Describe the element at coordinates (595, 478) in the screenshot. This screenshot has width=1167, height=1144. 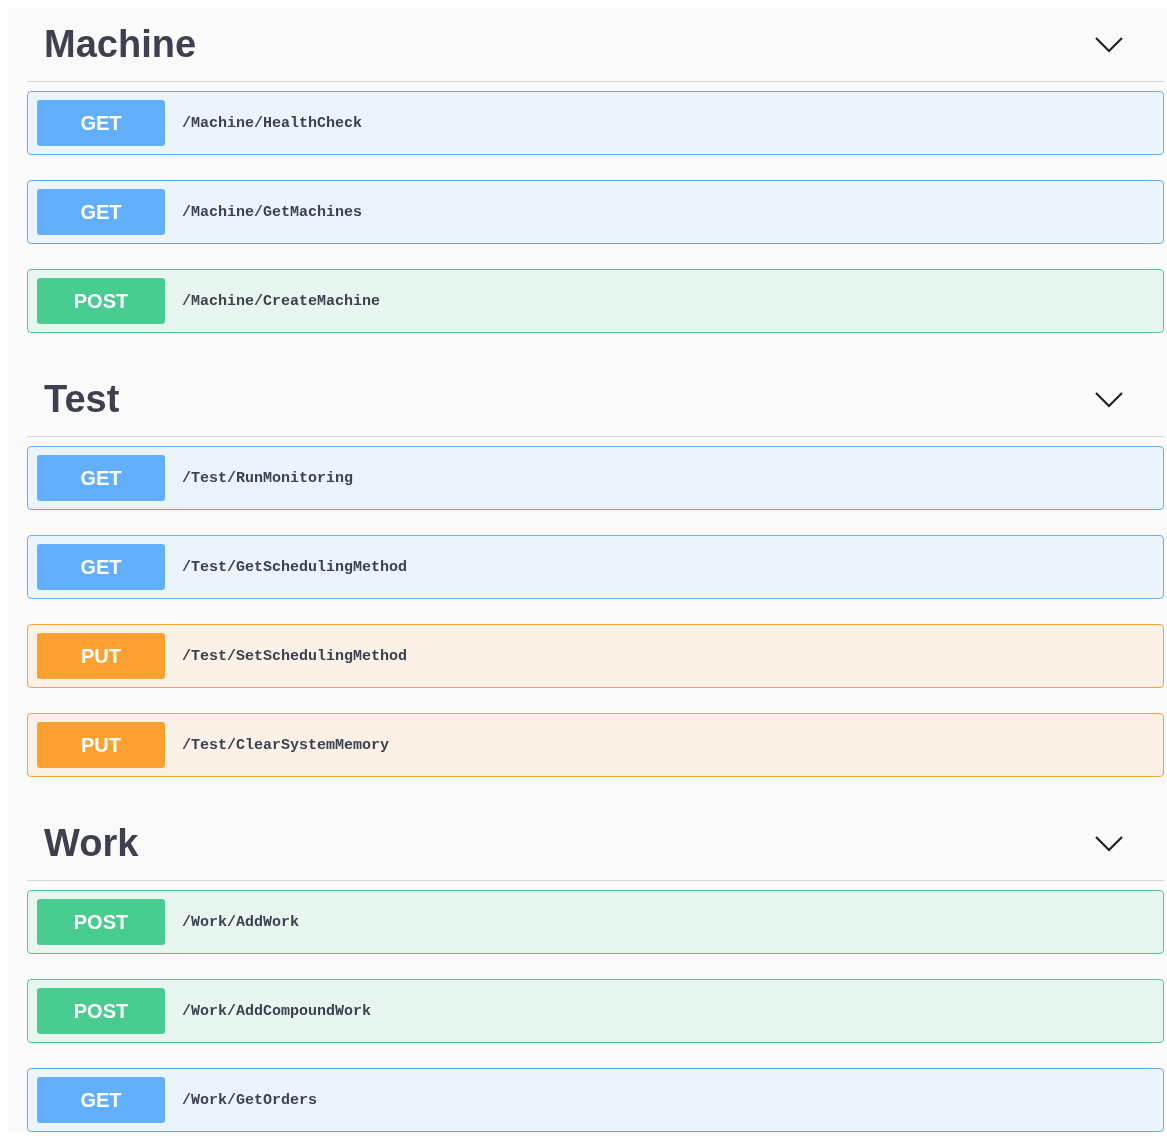
I see `endpoint-row: GET /Test/RunMonitoring` at that location.